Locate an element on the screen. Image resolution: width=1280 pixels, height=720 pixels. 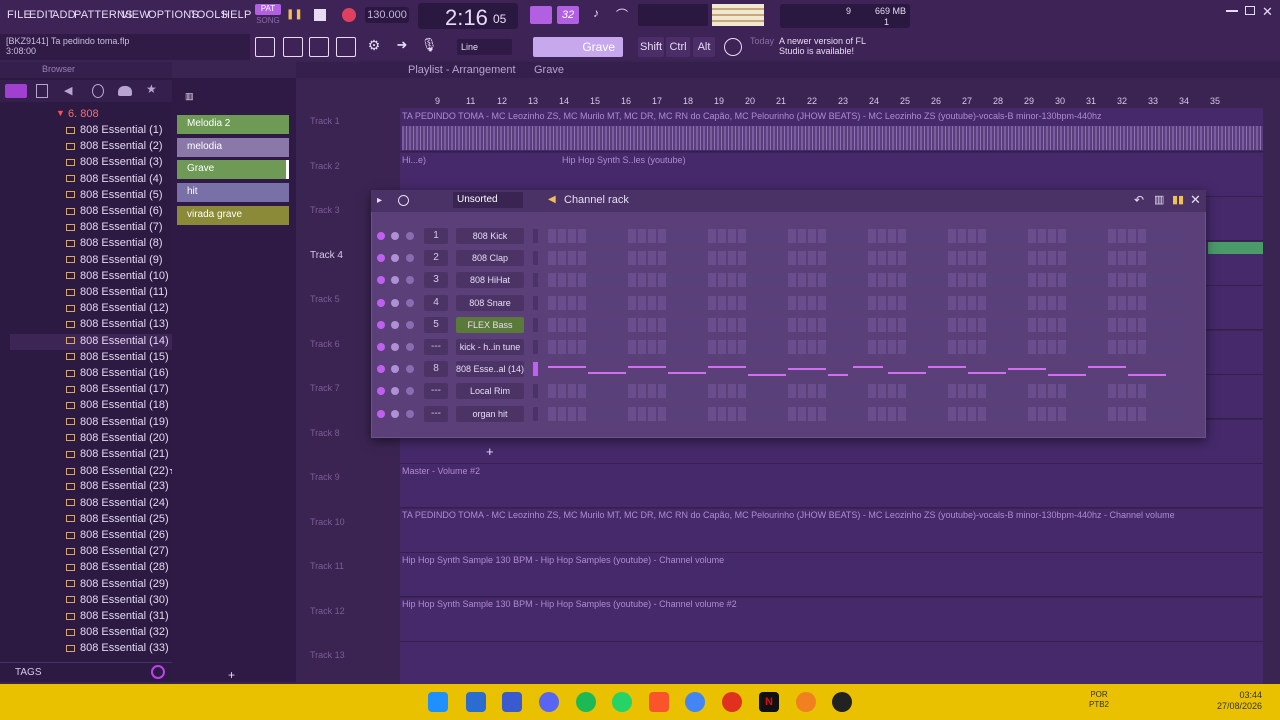
fl-studio-icon is located at coordinates (806, 702).